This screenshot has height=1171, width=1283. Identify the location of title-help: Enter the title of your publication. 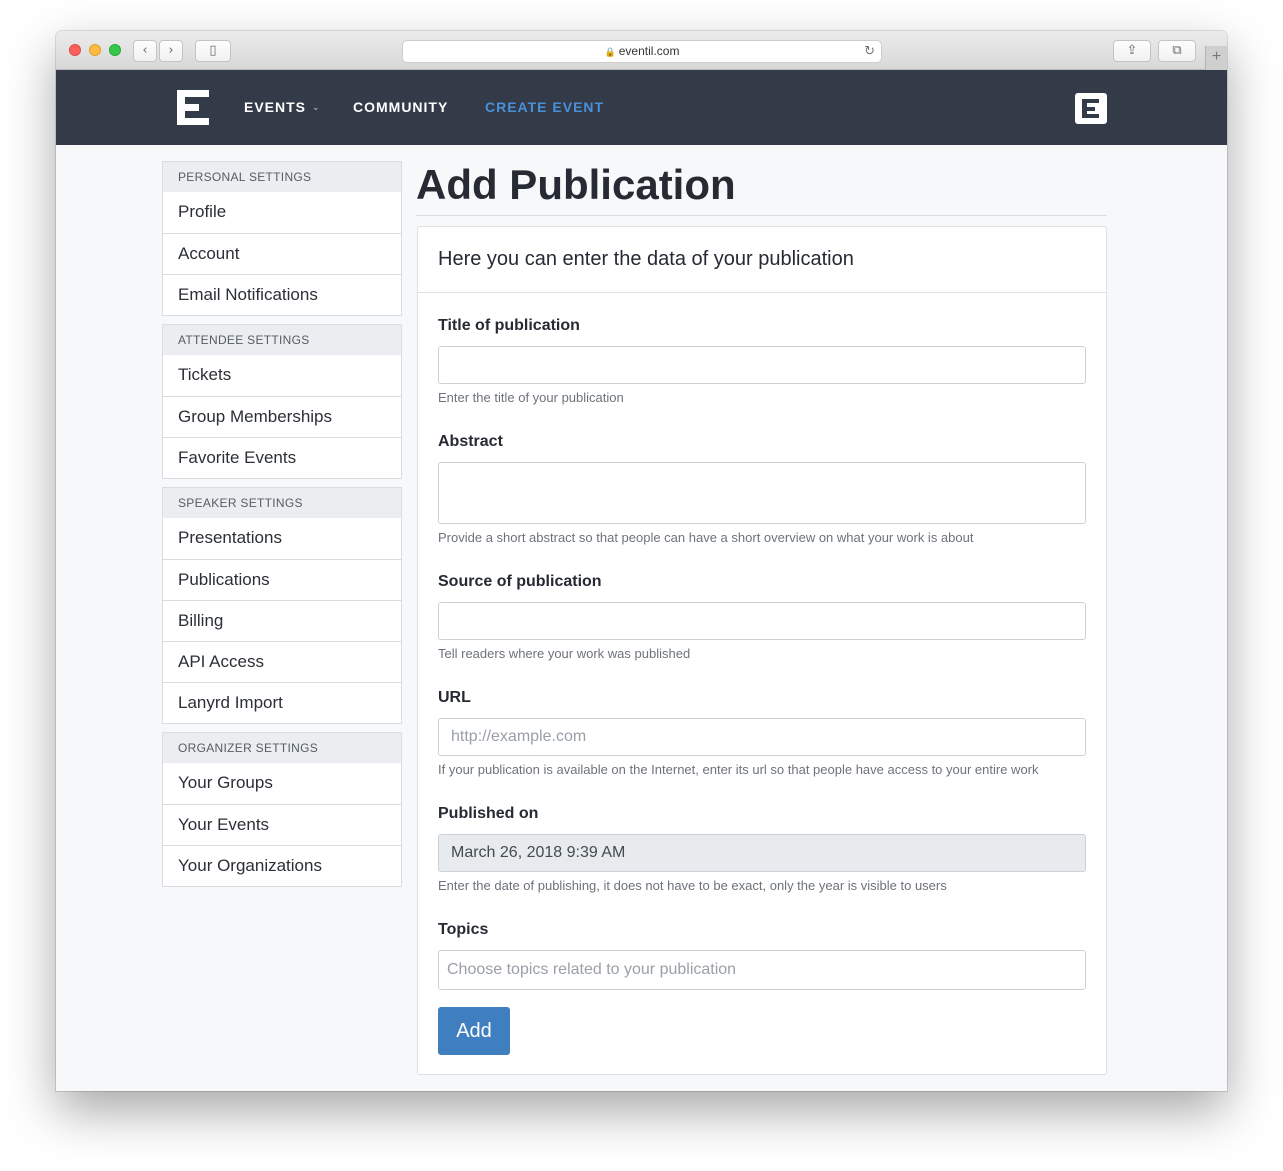
(531, 397).